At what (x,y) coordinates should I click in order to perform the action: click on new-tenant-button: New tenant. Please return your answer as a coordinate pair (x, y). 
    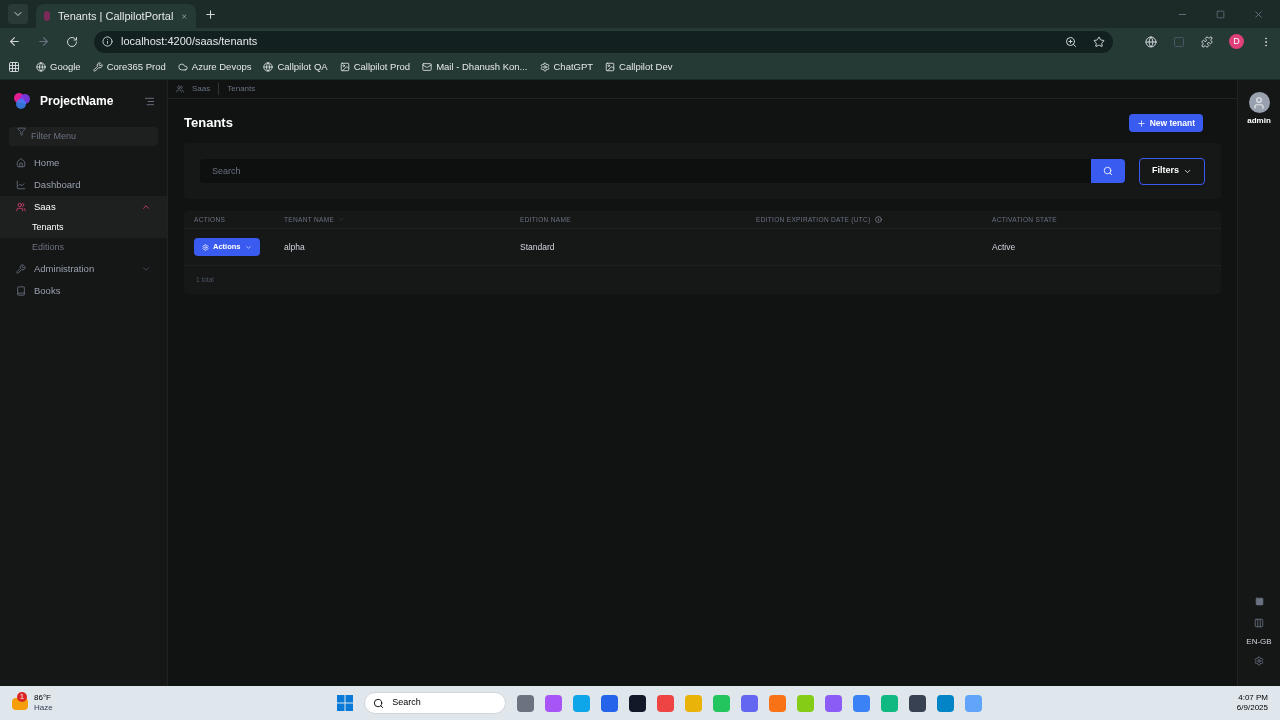
    Looking at the image, I should click on (1165, 123).